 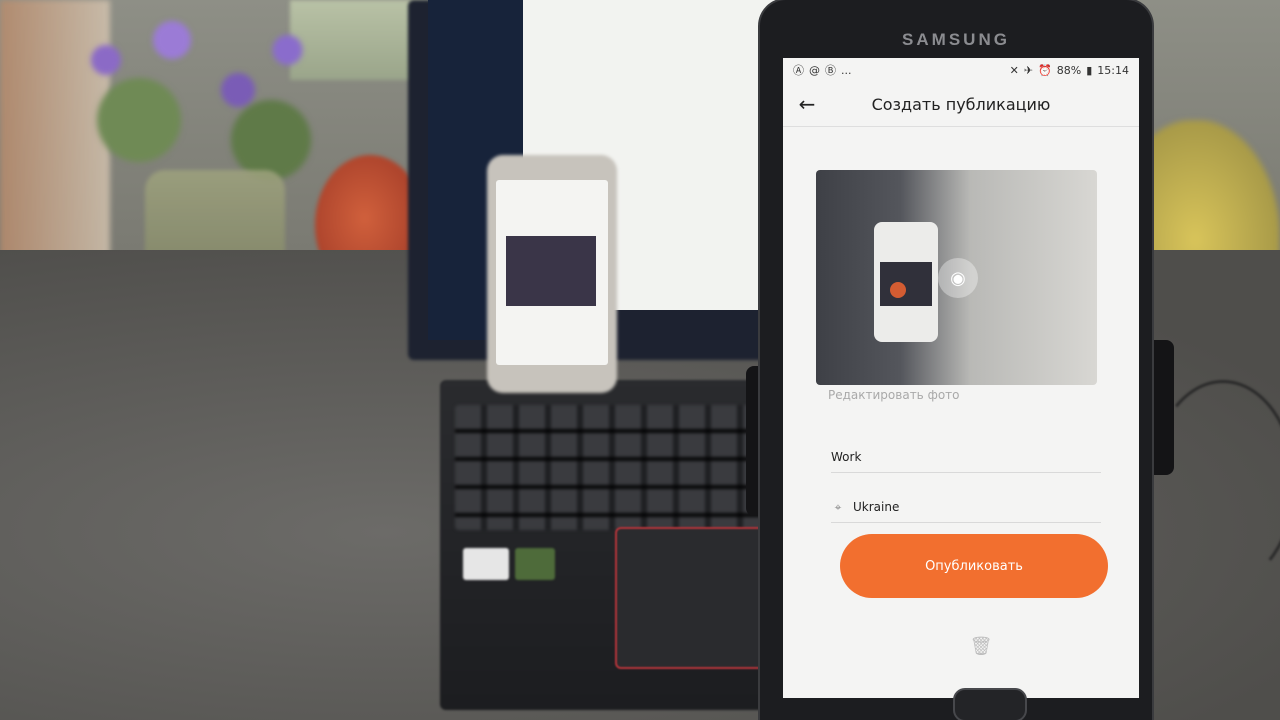 I want to click on name-field: Work, so click(x=966, y=461).